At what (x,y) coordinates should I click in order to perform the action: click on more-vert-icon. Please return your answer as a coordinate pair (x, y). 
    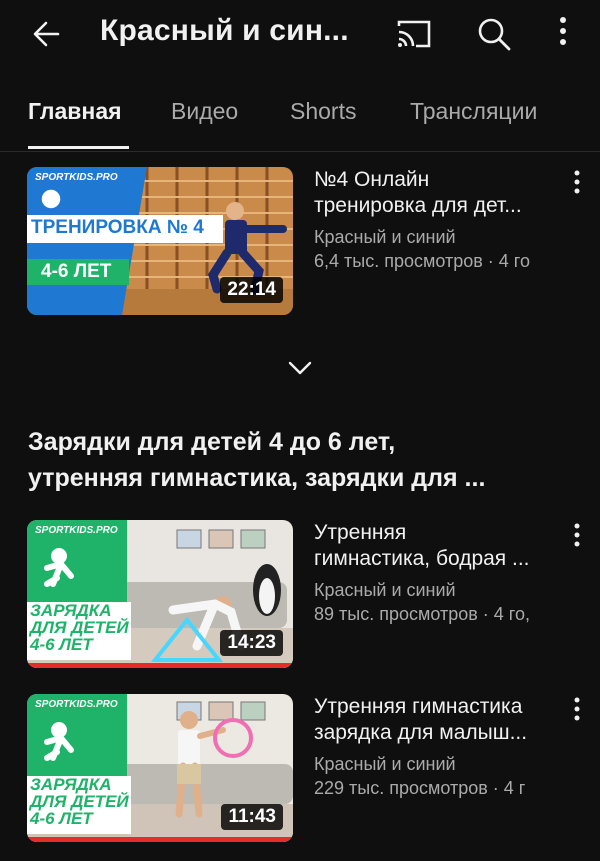
    Looking at the image, I should click on (563, 32).